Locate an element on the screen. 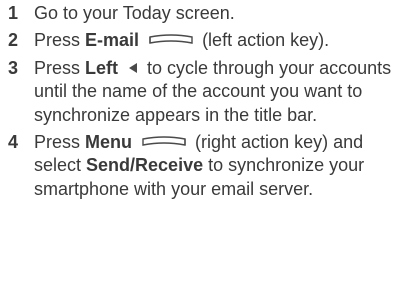 The height and width of the screenshot is (285, 408). right-action-key-icon is located at coordinates (164, 141).